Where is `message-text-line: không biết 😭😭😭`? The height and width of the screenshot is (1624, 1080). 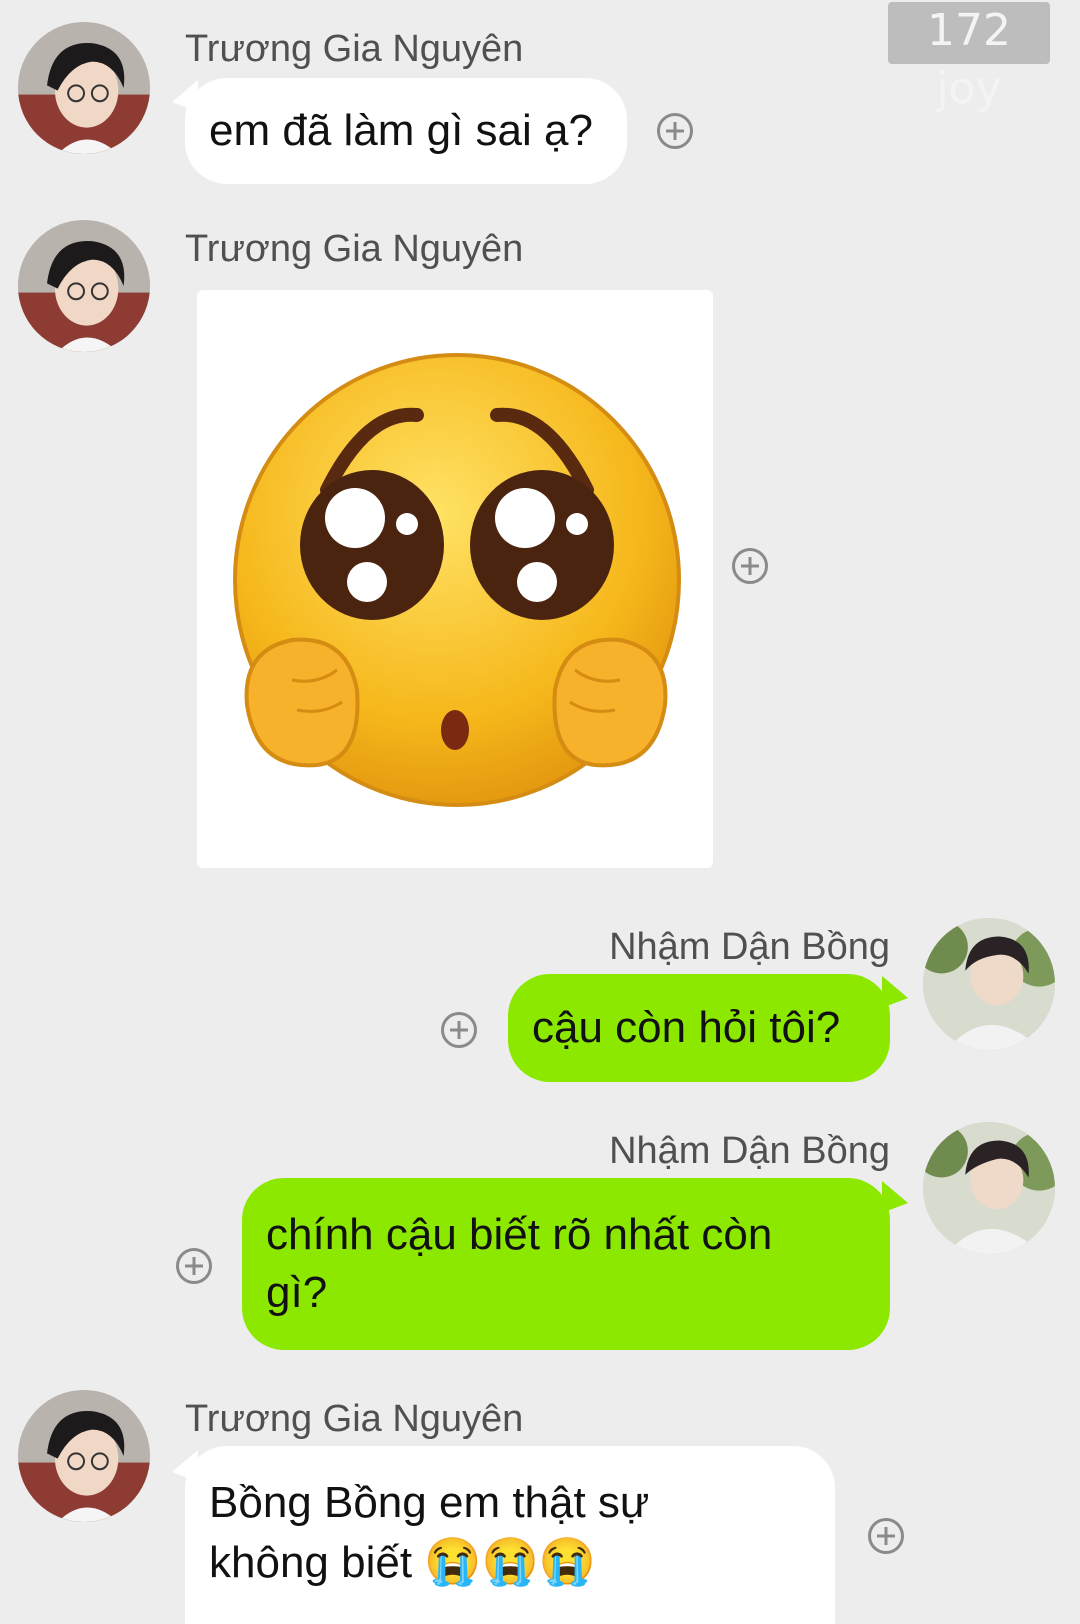 message-text-line: không biết 😭😭😭 is located at coordinates (510, 1562).